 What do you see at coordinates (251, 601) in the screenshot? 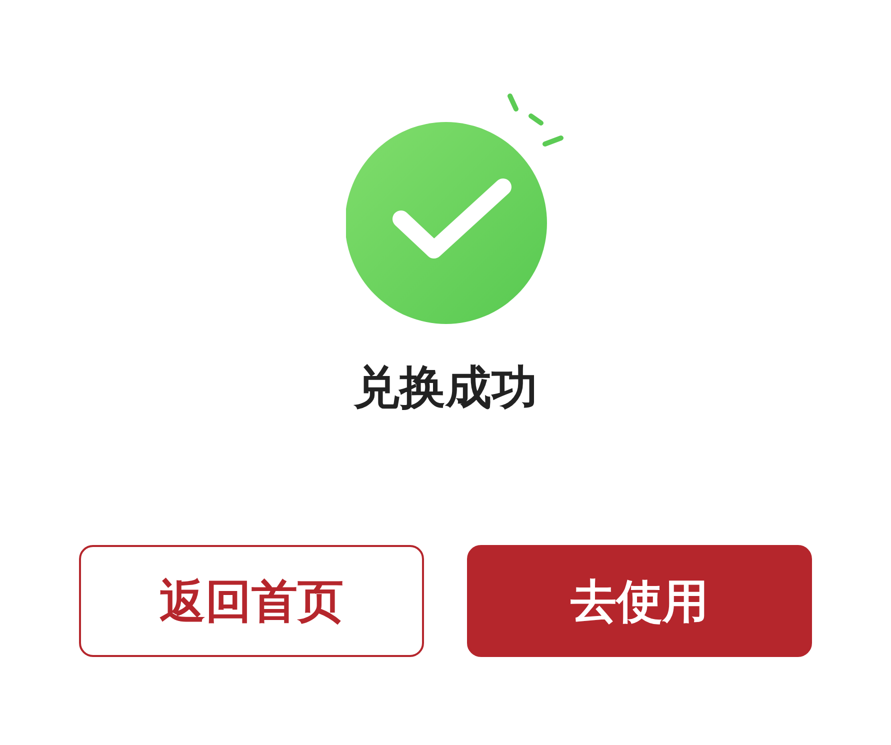
I see `home-button: 返回首页` at bounding box center [251, 601].